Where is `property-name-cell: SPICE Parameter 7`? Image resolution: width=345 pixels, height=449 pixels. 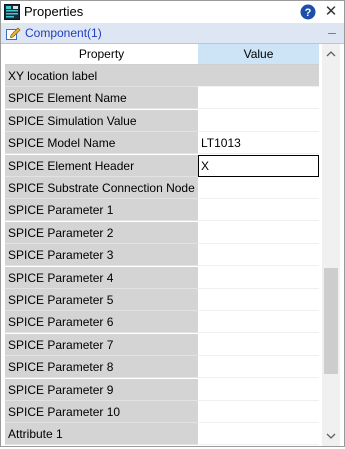
property-name-cell: SPICE Parameter 7 is located at coordinates (101, 344).